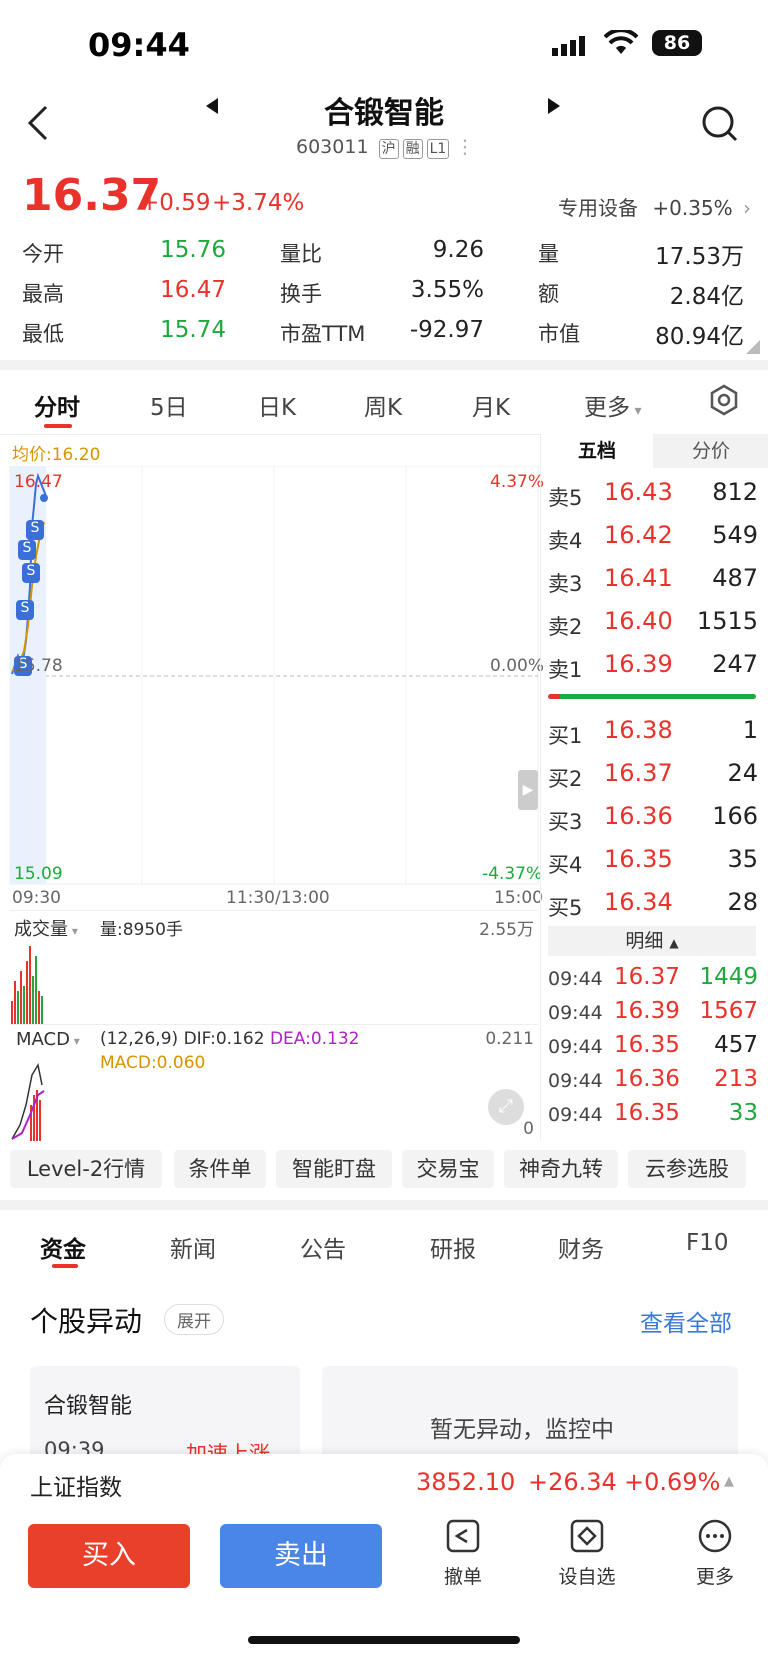 Image resolution: width=768 pixels, height=1662 pixels. I want to click on macd-value: MACD:0.060, so click(153, 1063).